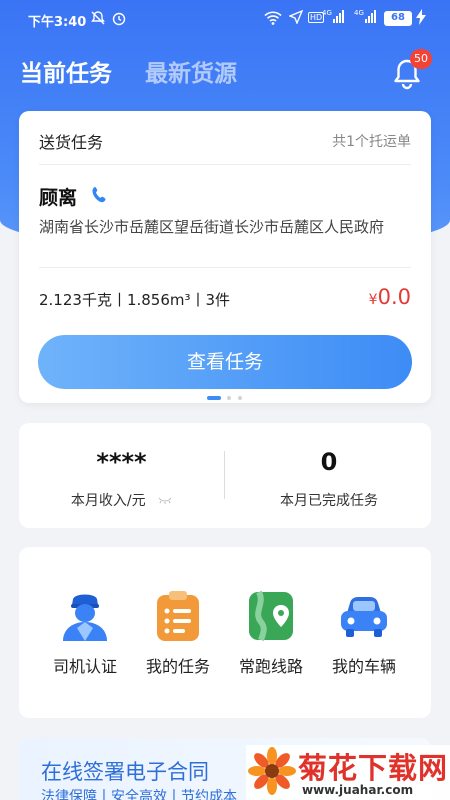 The height and width of the screenshot is (800, 450). I want to click on mute-icon, so click(98, 20).